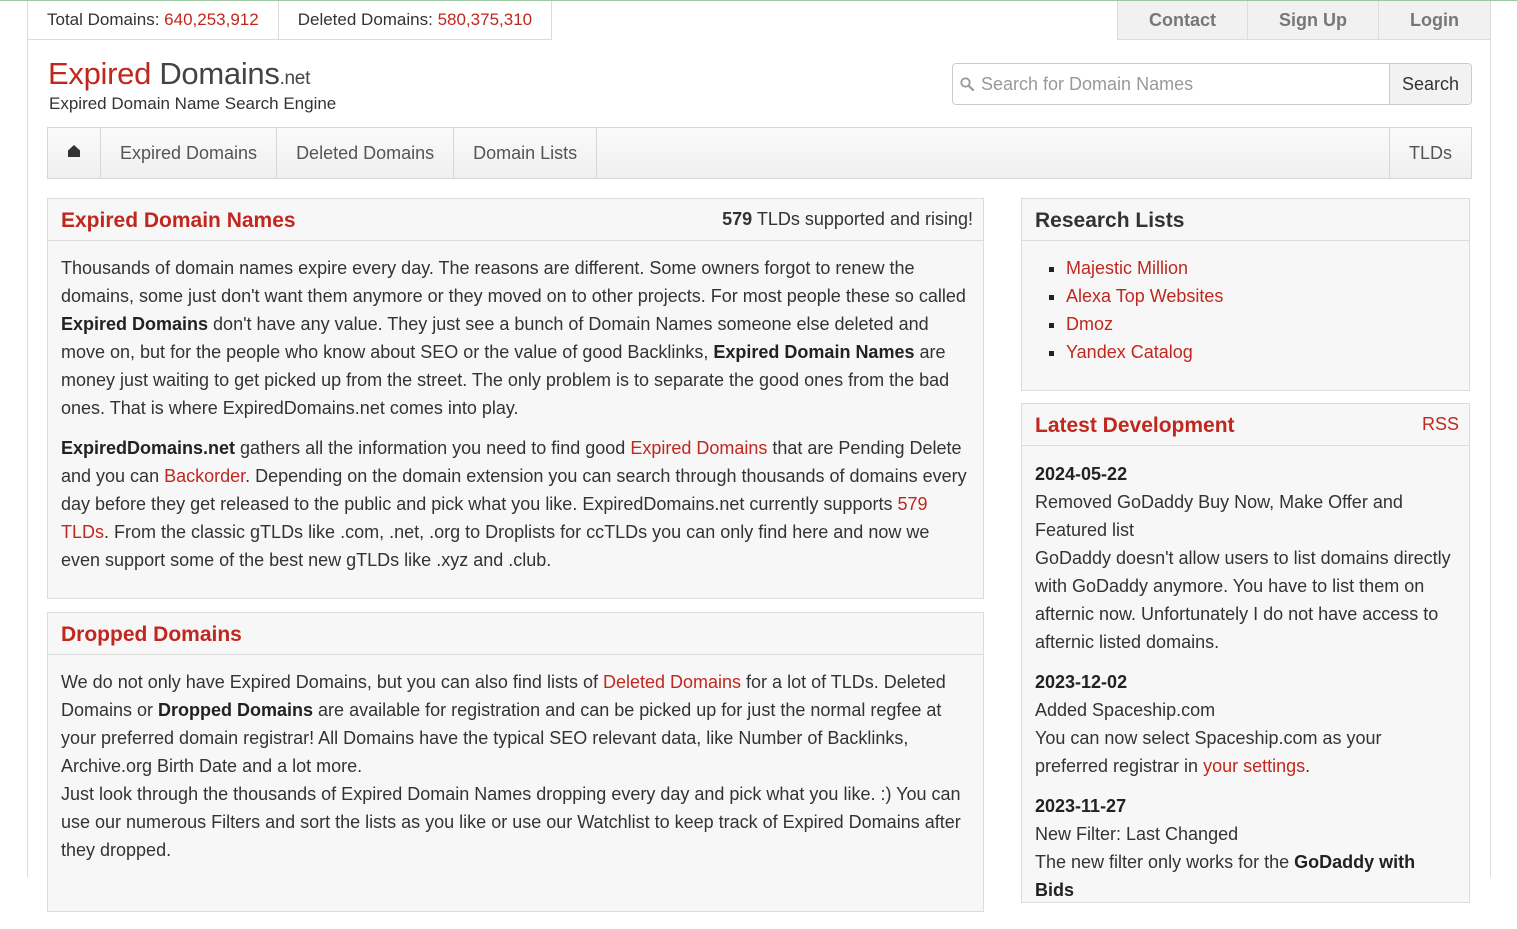 The height and width of the screenshot is (929, 1517). Describe the element at coordinates (1430, 84) in the screenshot. I see `search-button: Search` at that location.